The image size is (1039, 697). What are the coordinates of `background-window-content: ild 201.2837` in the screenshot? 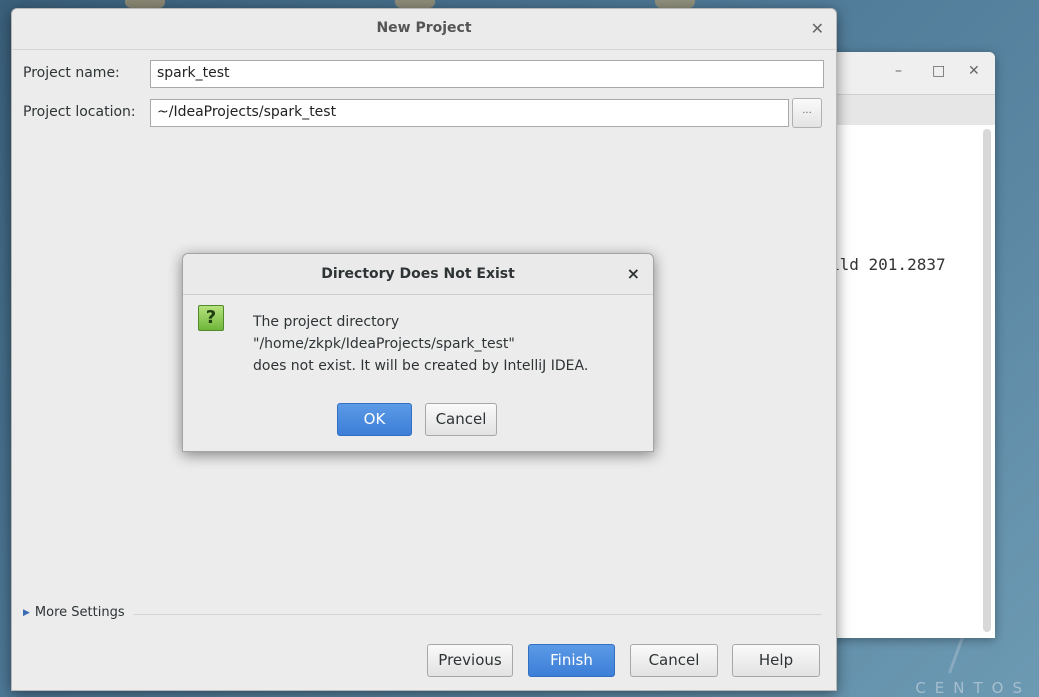 It's located at (912, 381).